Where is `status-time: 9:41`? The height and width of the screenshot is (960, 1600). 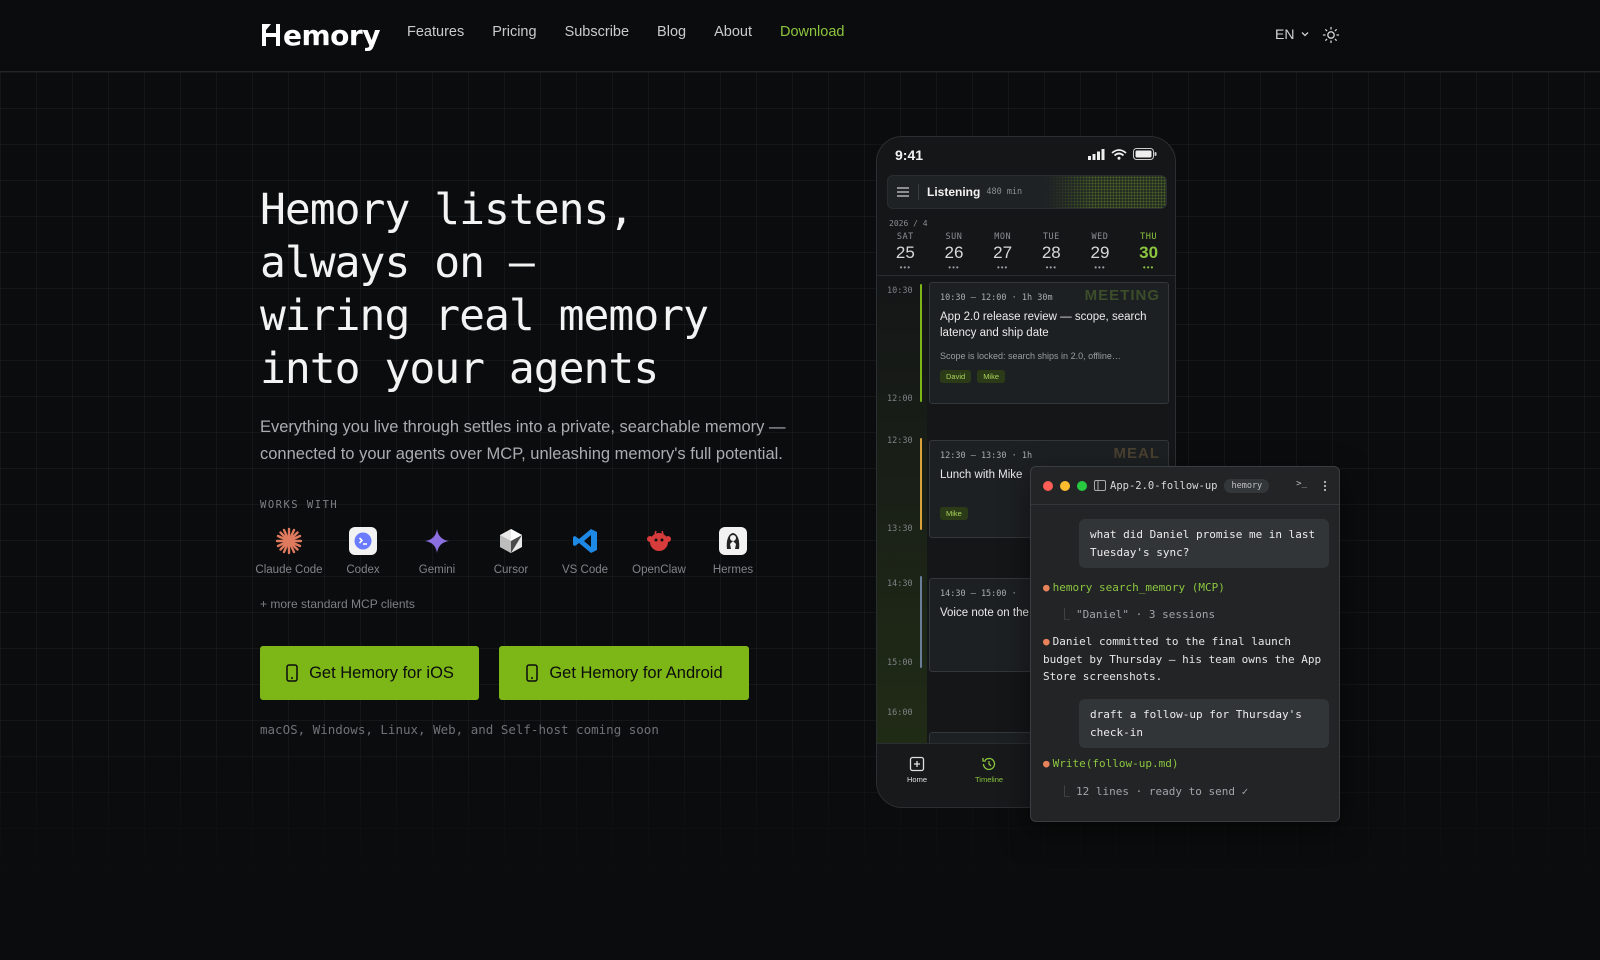 status-time: 9:41 is located at coordinates (909, 155).